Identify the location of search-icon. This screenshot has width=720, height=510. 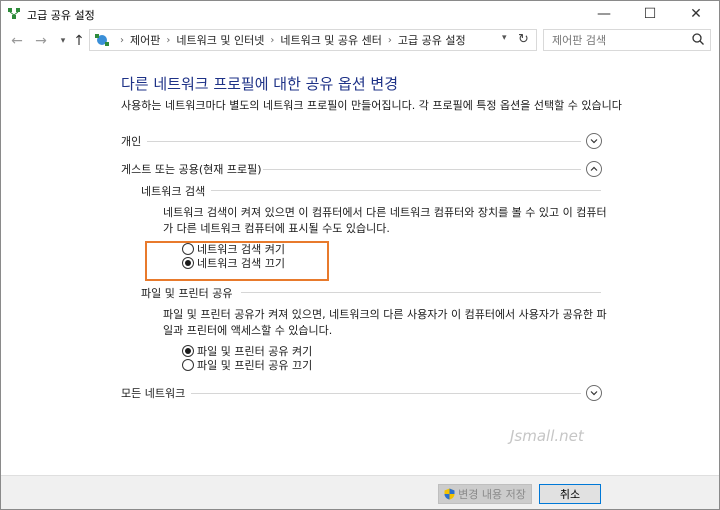
(698, 39).